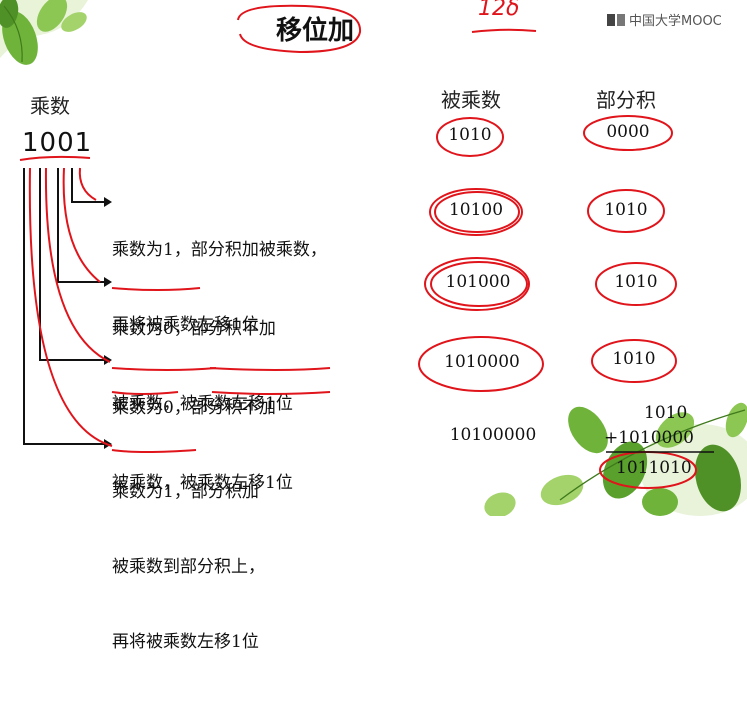  What do you see at coordinates (499, 10) in the screenshot?
I see `handwritten-scribble: 12δ` at bounding box center [499, 10].